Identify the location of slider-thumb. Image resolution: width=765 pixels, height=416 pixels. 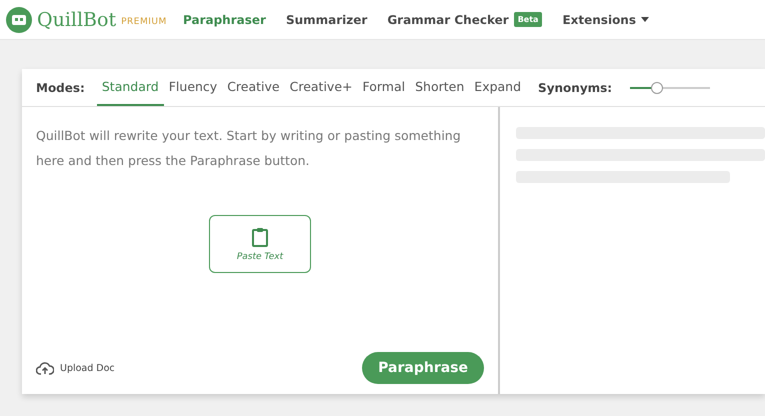
(656, 88).